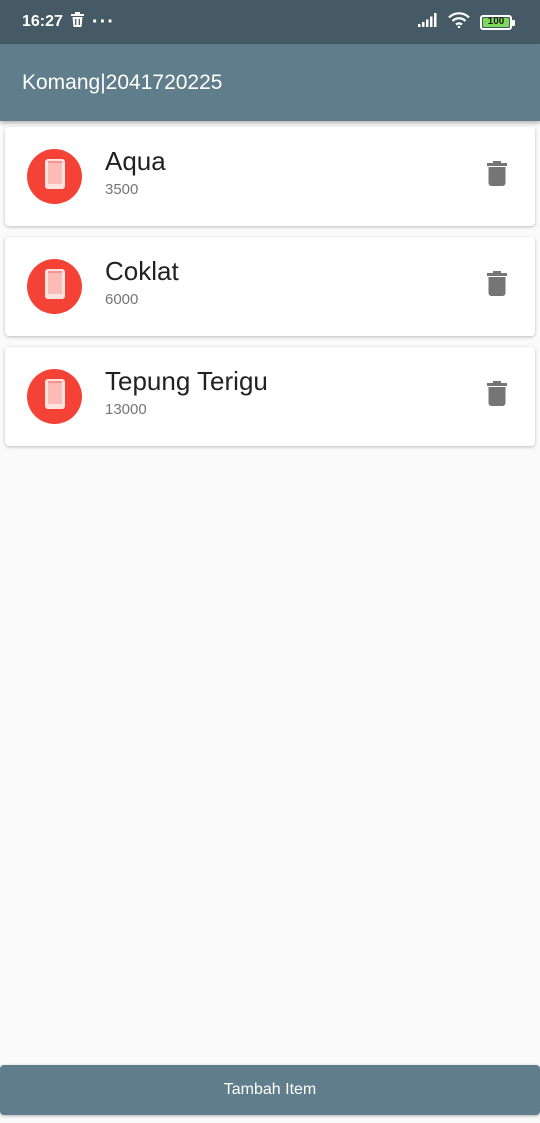 The width and height of the screenshot is (540, 1123). I want to click on status-bar: 16:27 ··· 100, so click(270, 22).